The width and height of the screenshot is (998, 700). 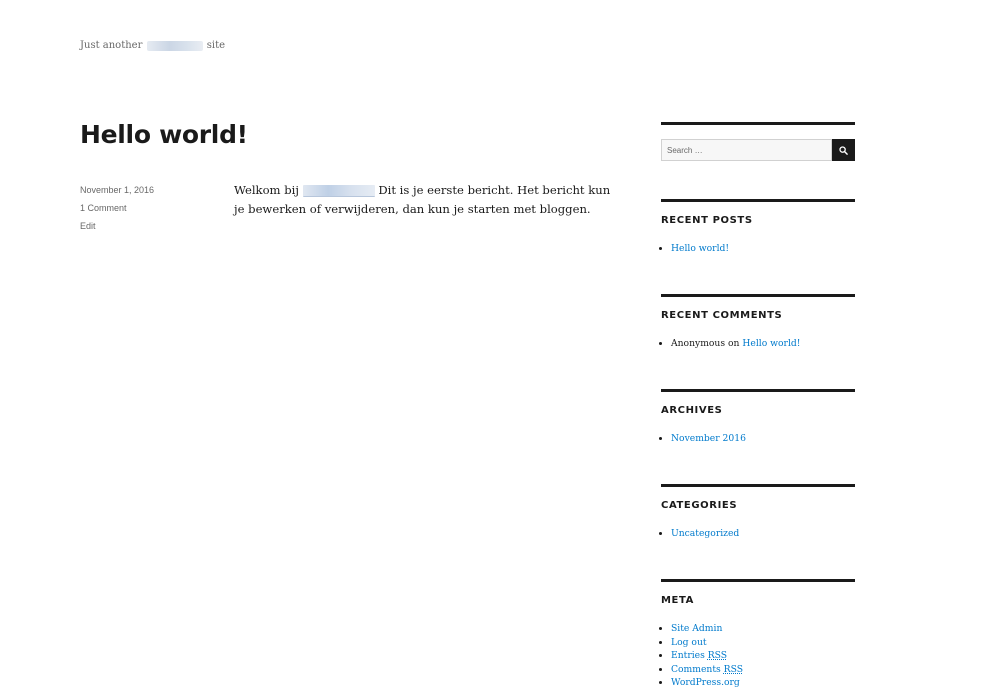 What do you see at coordinates (145, 192) in the screenshot?
I see `post-date-link: November 1, 2016` at bounding box center [145, 192].